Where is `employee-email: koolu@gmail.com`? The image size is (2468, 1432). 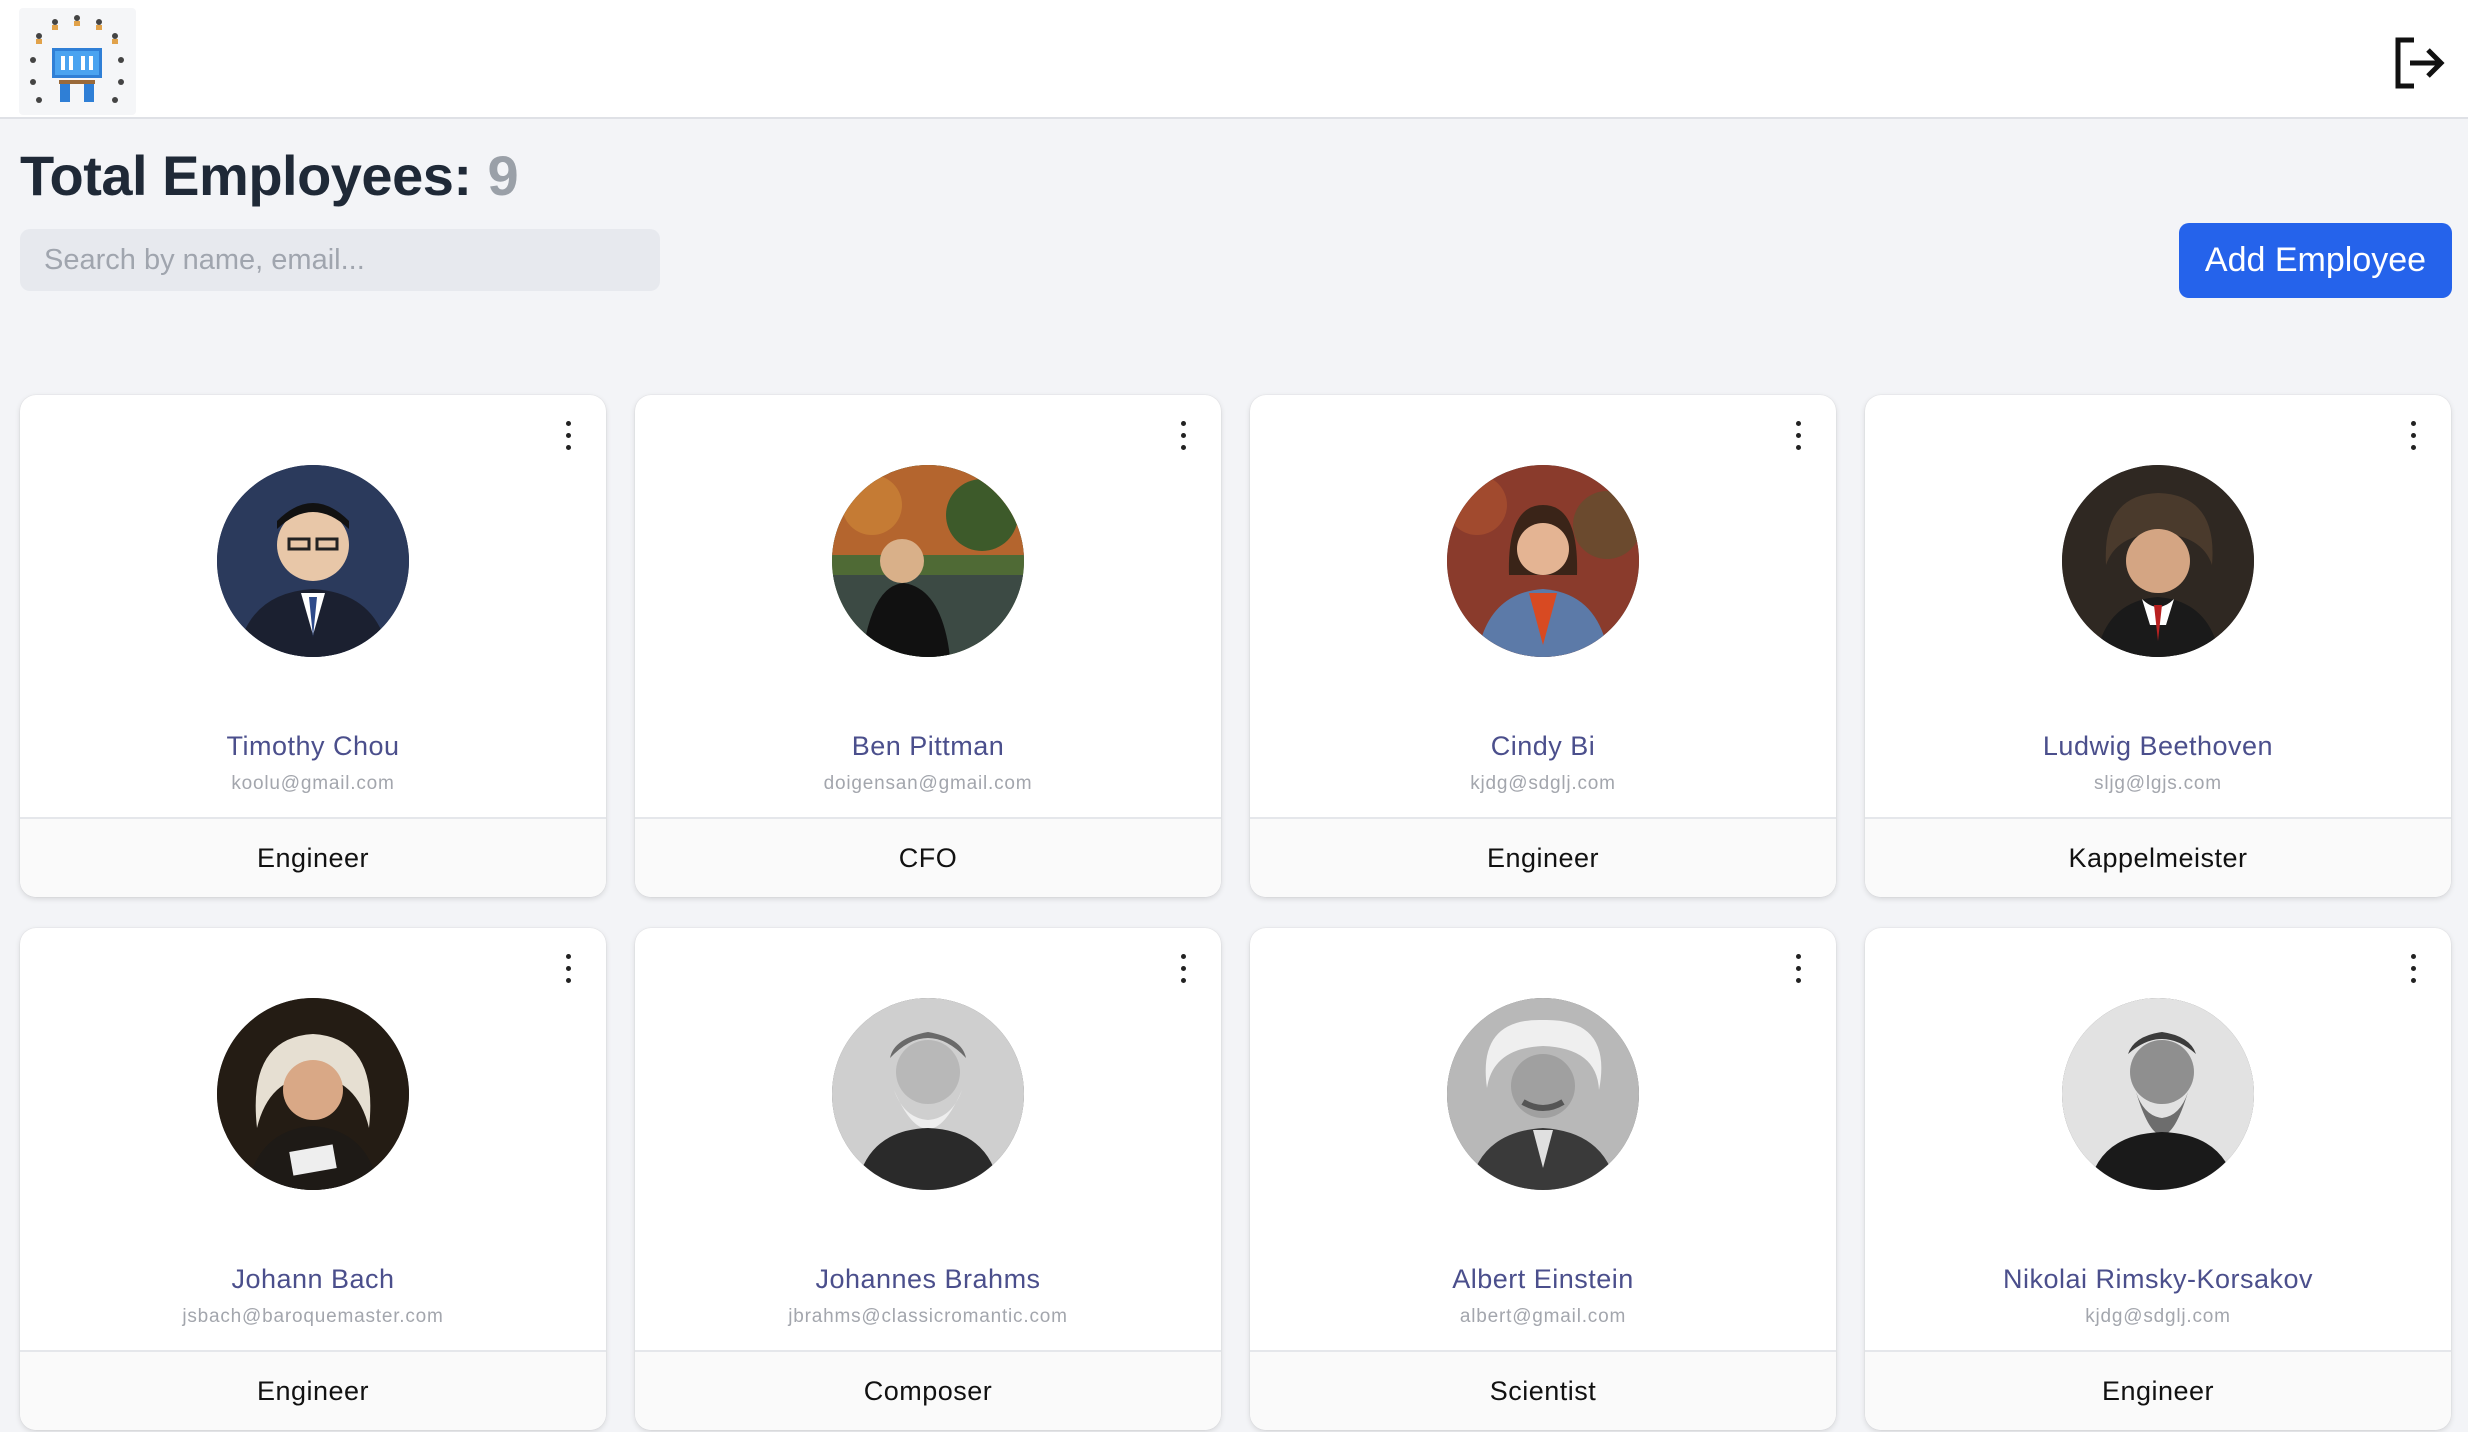
employee-email: koolu@gmail.com is located at coordinates (313, 783).